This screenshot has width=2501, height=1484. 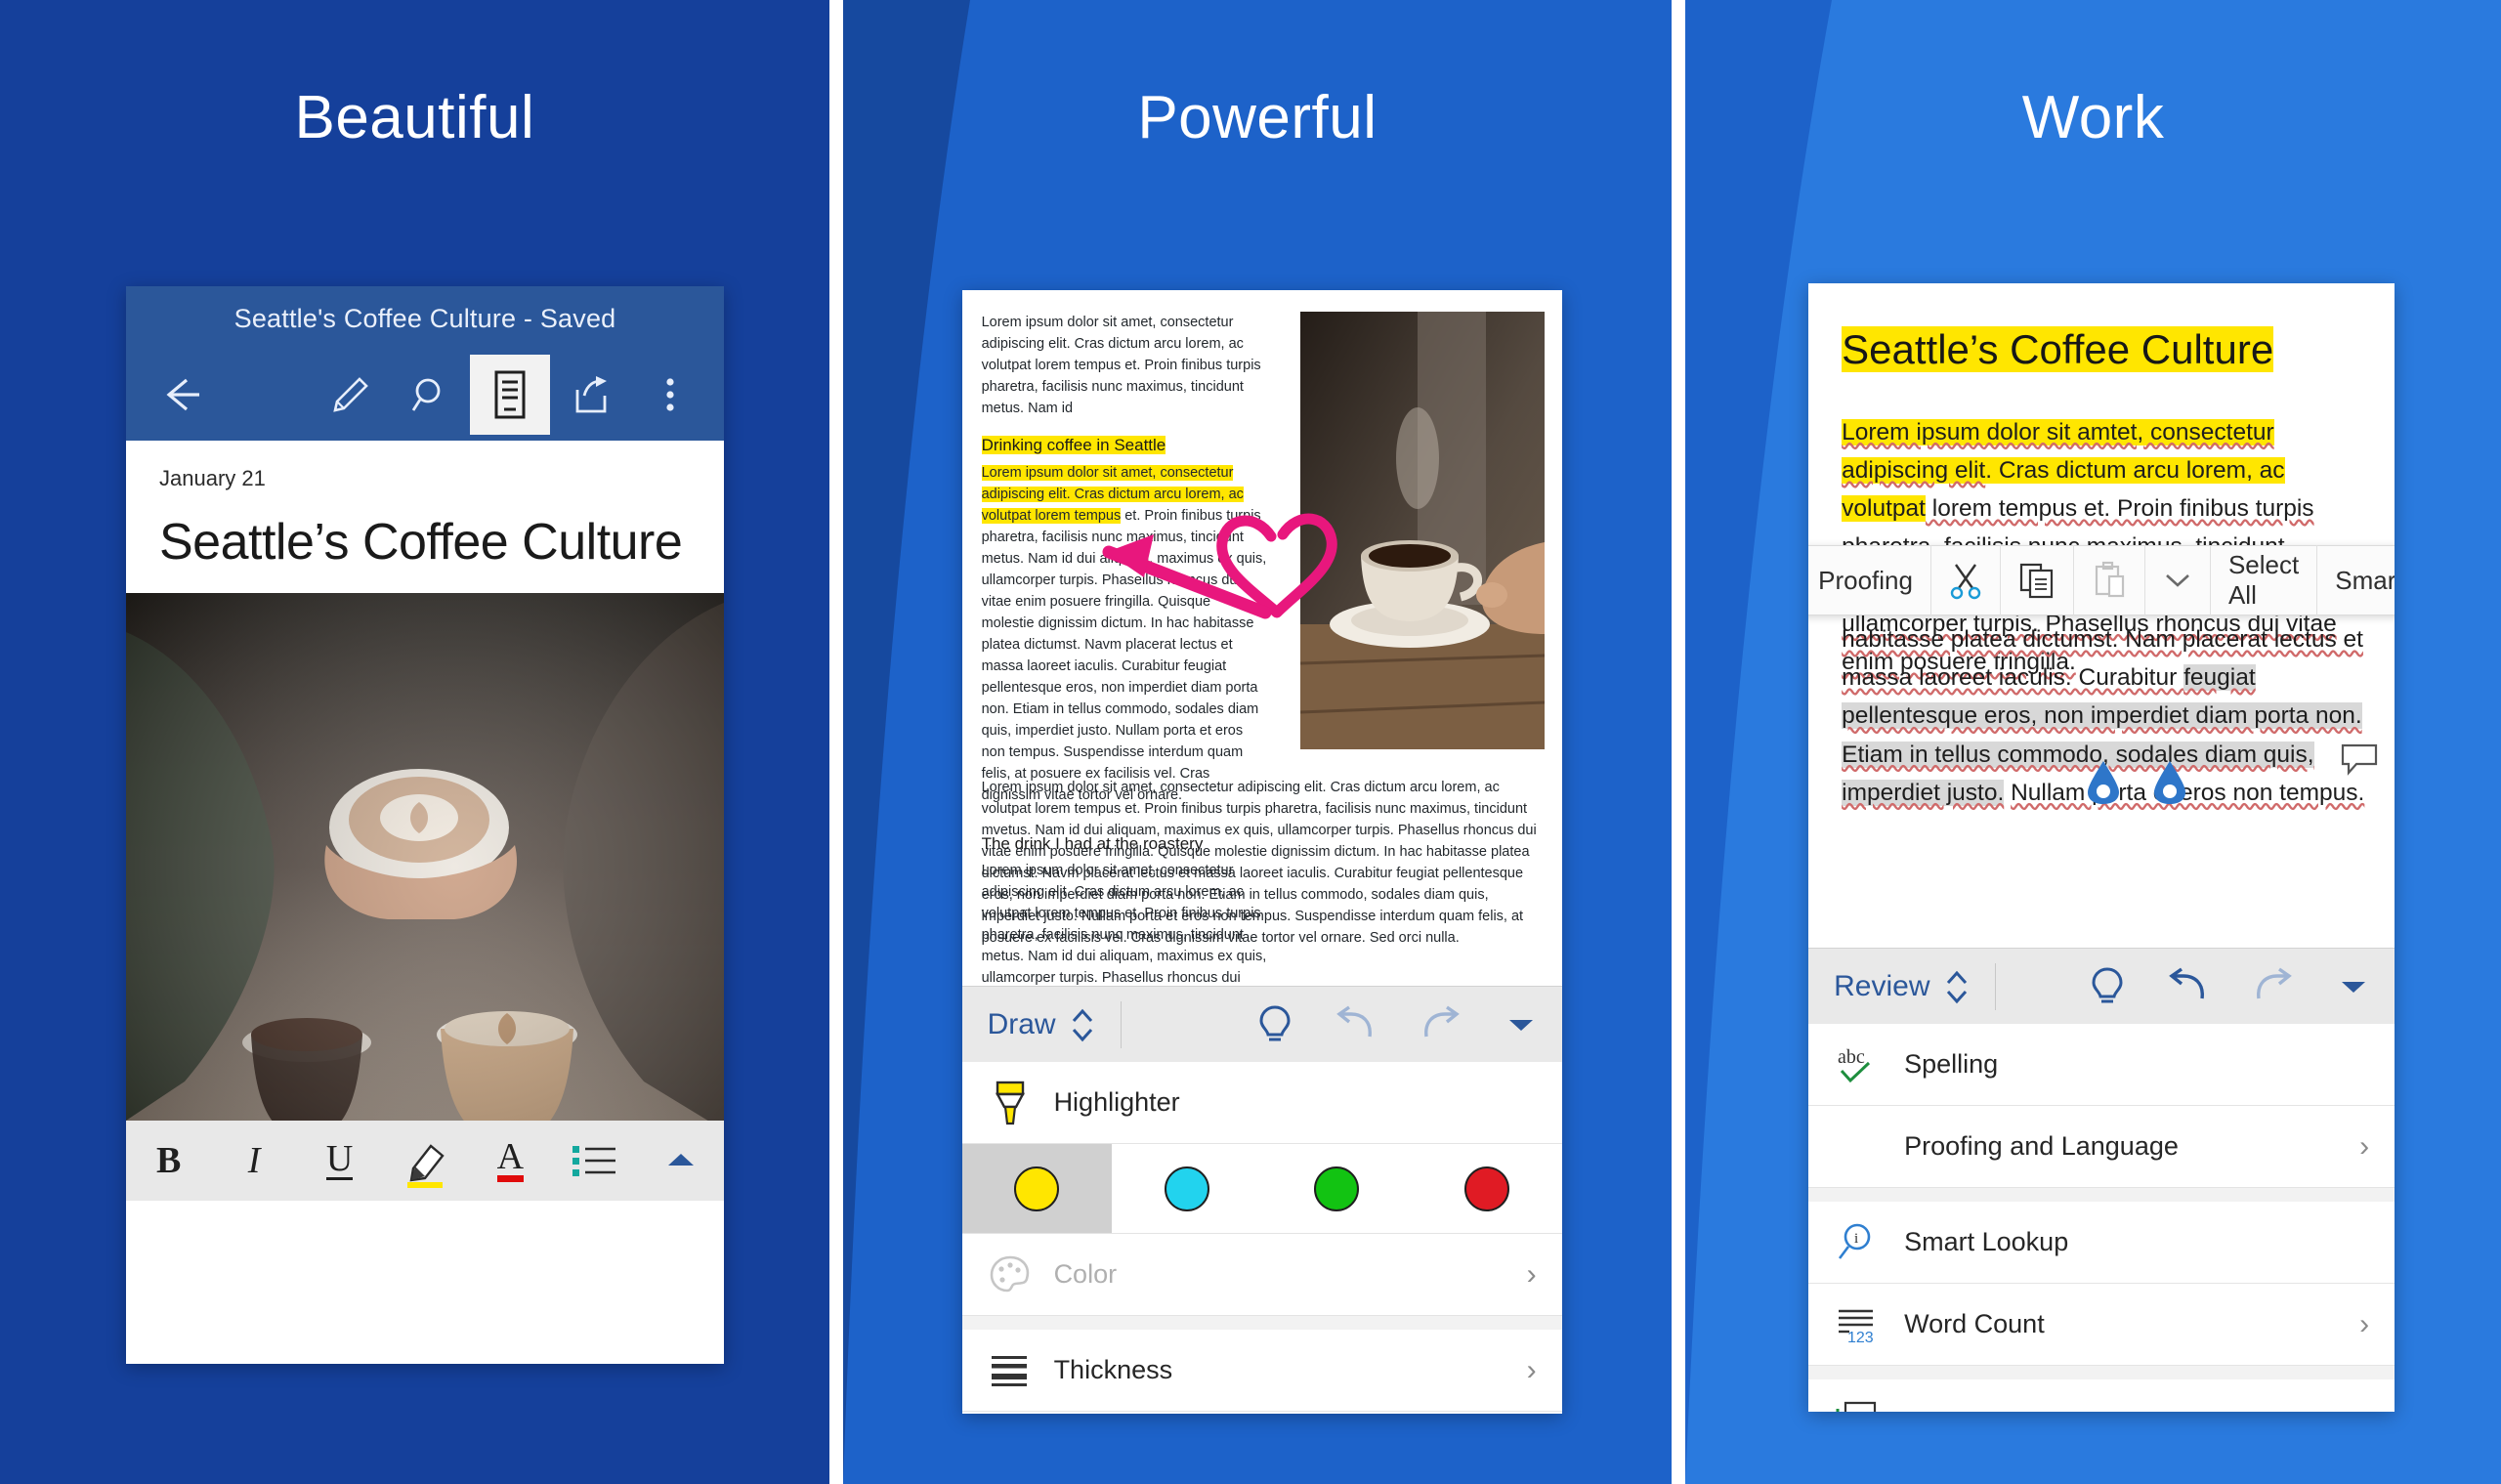 What do you see at coordinates (1851, 1057) in the screenshot?
I see `svg-text: abc` at bounding box center [1851, 1057].